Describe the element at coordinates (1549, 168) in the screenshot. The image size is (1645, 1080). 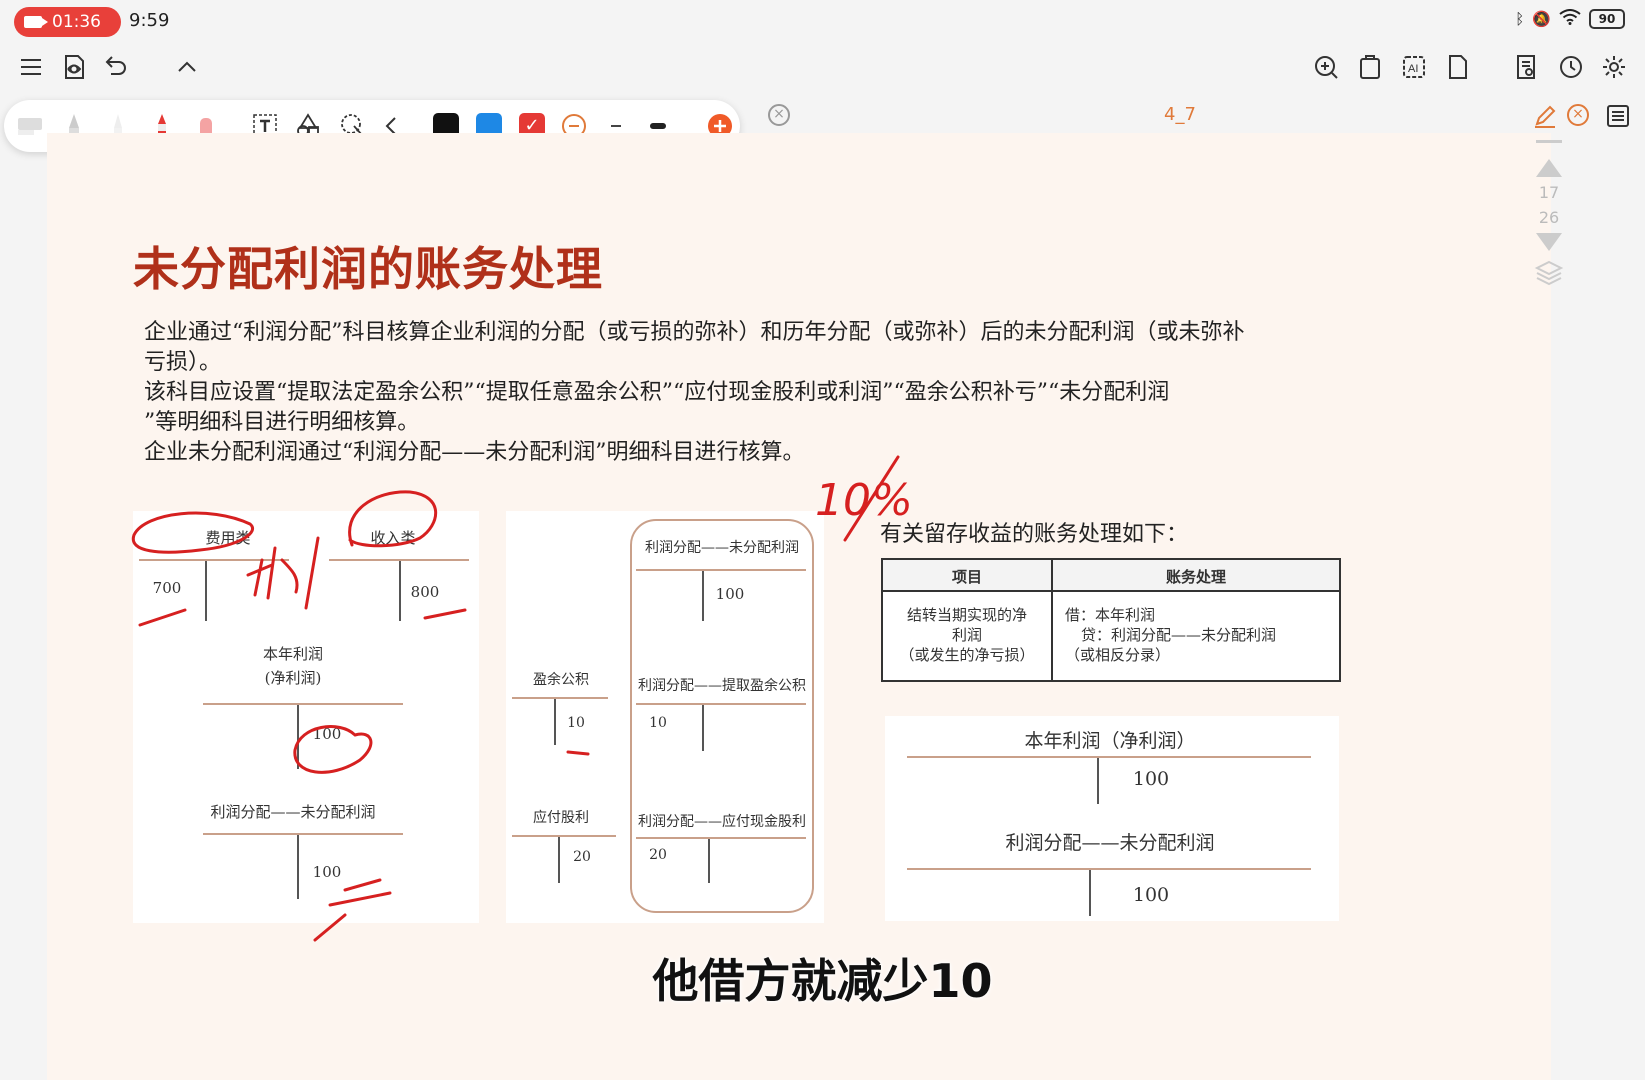
I see `page-up-icon` at that location.